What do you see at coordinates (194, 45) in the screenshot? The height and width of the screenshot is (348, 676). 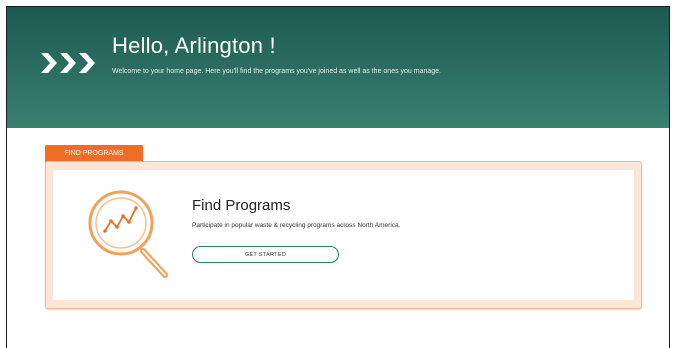 I see `page-title: Hello, Arlington !` at bounding box center [194, 45].